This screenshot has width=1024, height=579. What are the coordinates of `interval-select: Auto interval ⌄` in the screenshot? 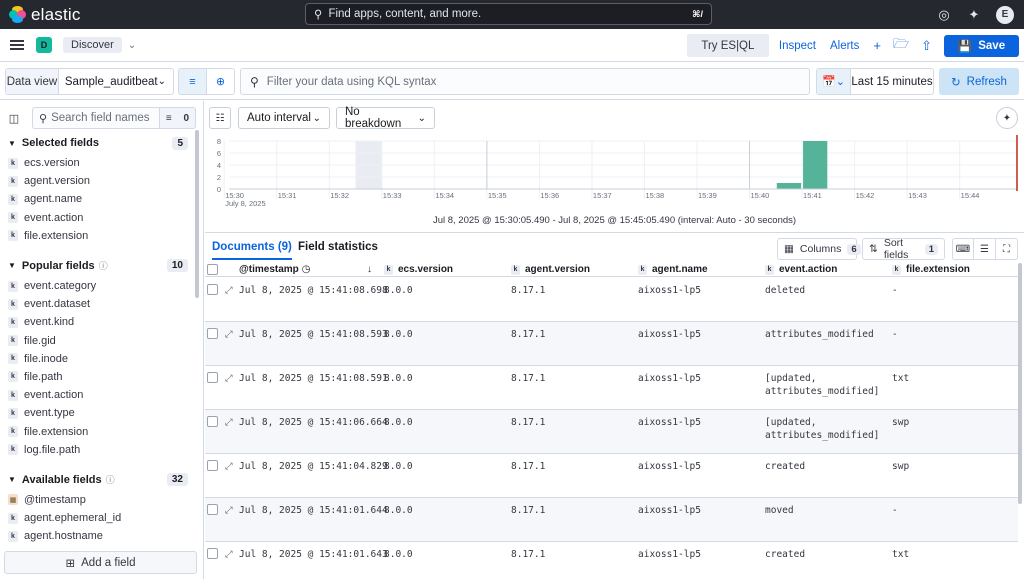 It's located at (284, 118).